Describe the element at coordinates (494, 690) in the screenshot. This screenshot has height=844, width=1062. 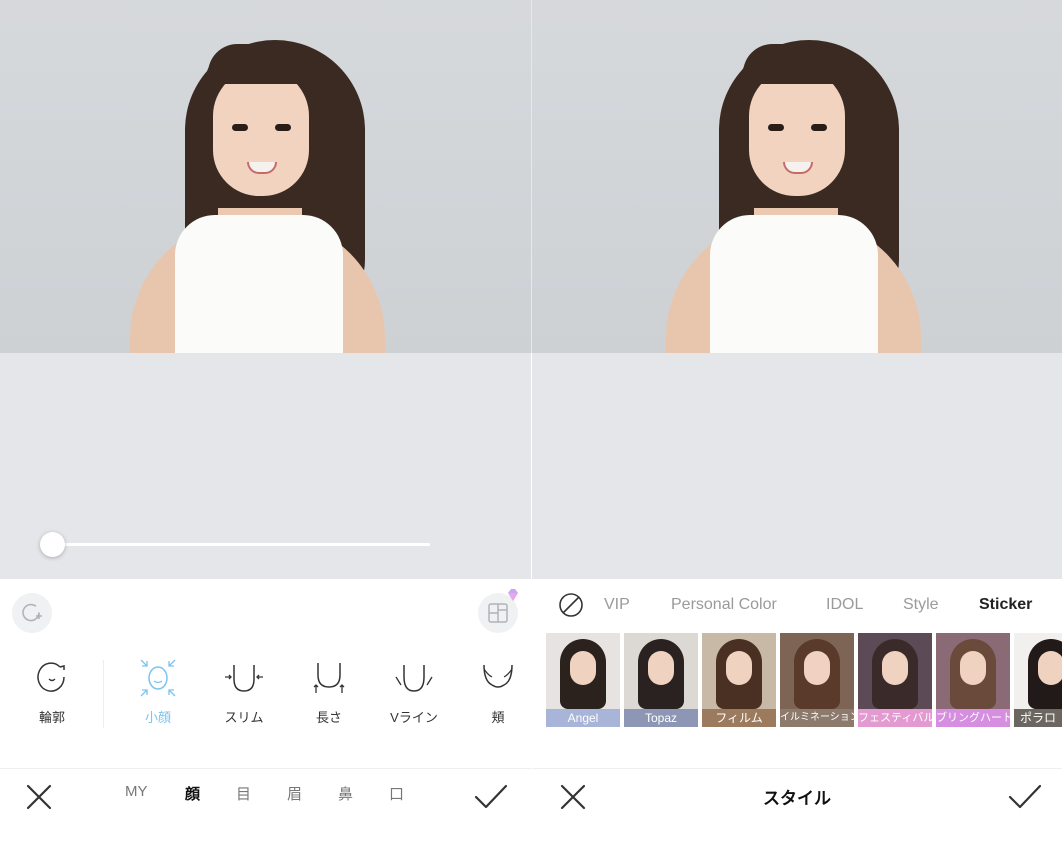
I see `tool-cheek: 頬` at that location.